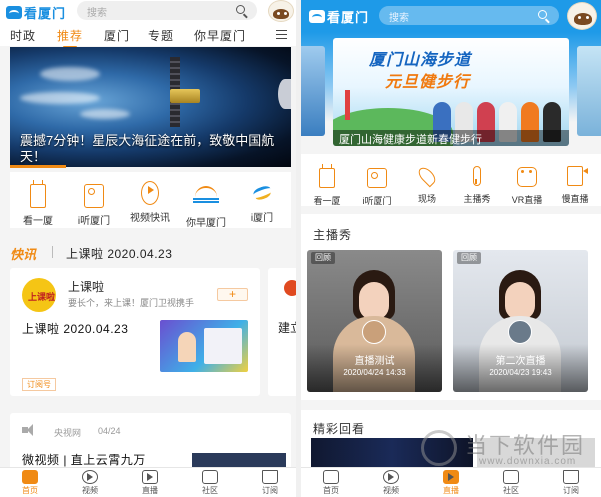 This screenshot has height=497, width=601. What do you see at coordinates (161, 35) in the screenshot?
I see `tab-topics: 专题` at bounding box center [161, 35].